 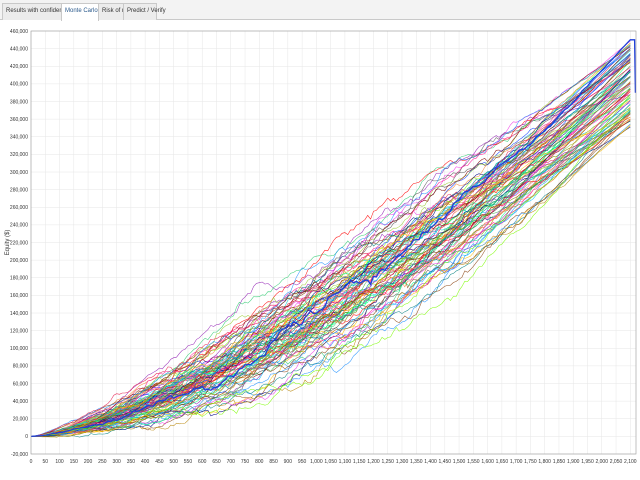 What do you see at coordinates (373, 462) in the screenshot?
I see `x-tick-label: 1,200` at bounding box center [373, 462].